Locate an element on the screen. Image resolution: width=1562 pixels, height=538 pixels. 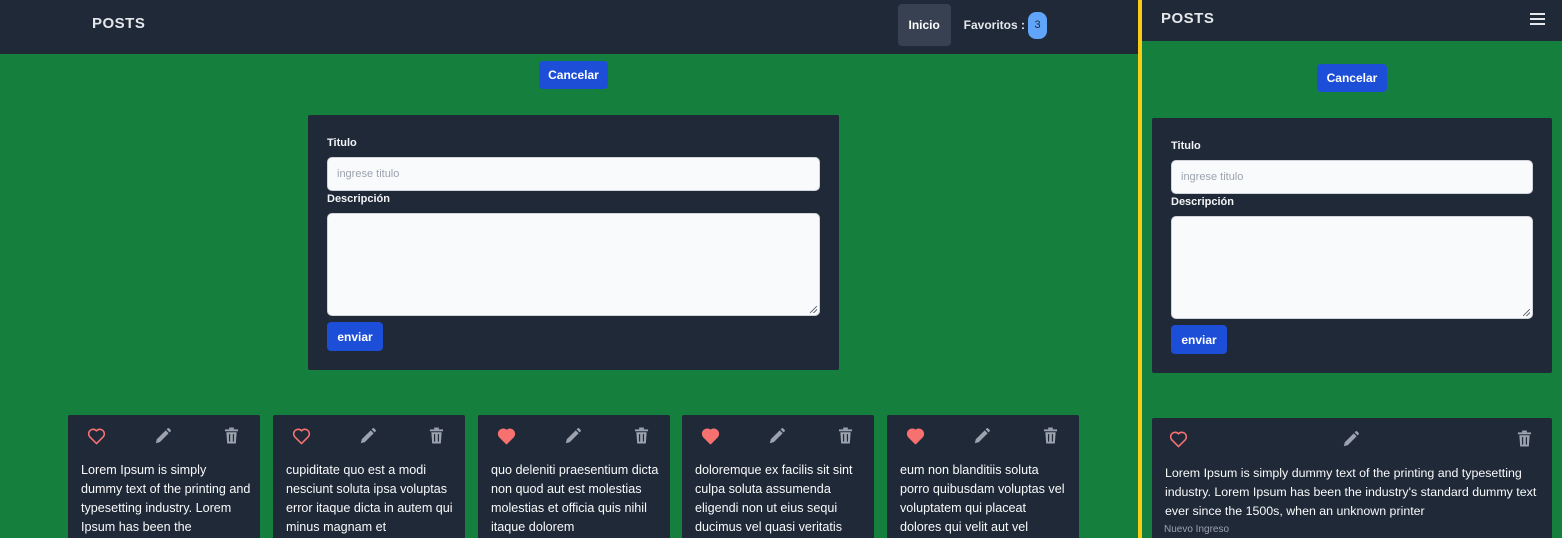
submit-button: enviar is located at coordinates (355, 336).